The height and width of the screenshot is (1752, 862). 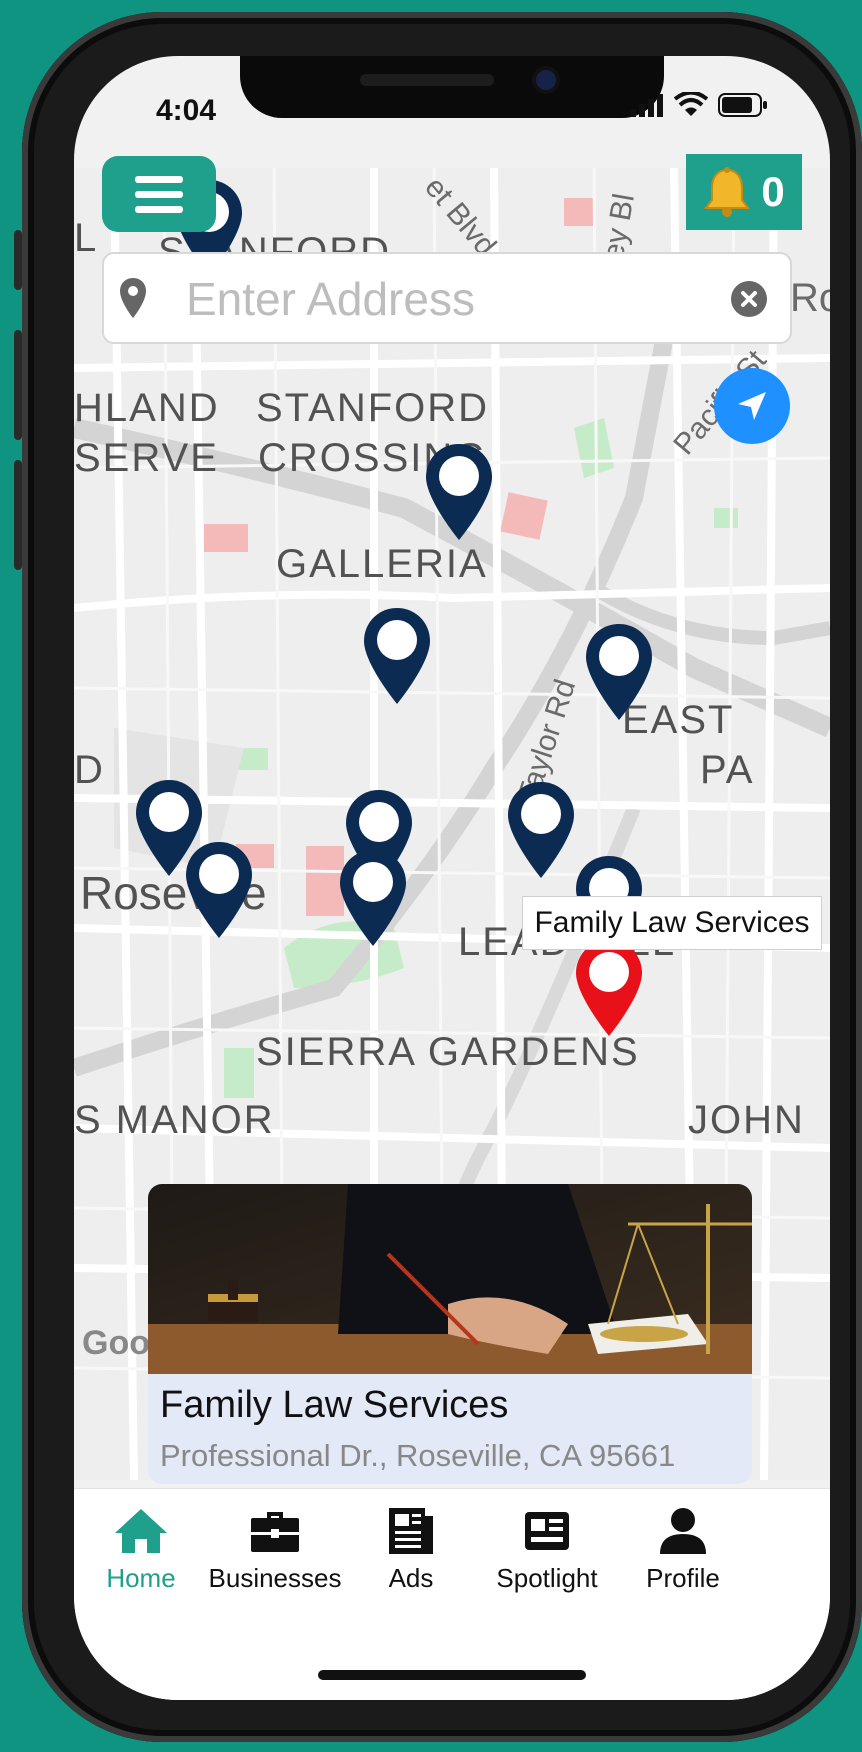 I want to click on front-camera, so click(x=546, y=80).